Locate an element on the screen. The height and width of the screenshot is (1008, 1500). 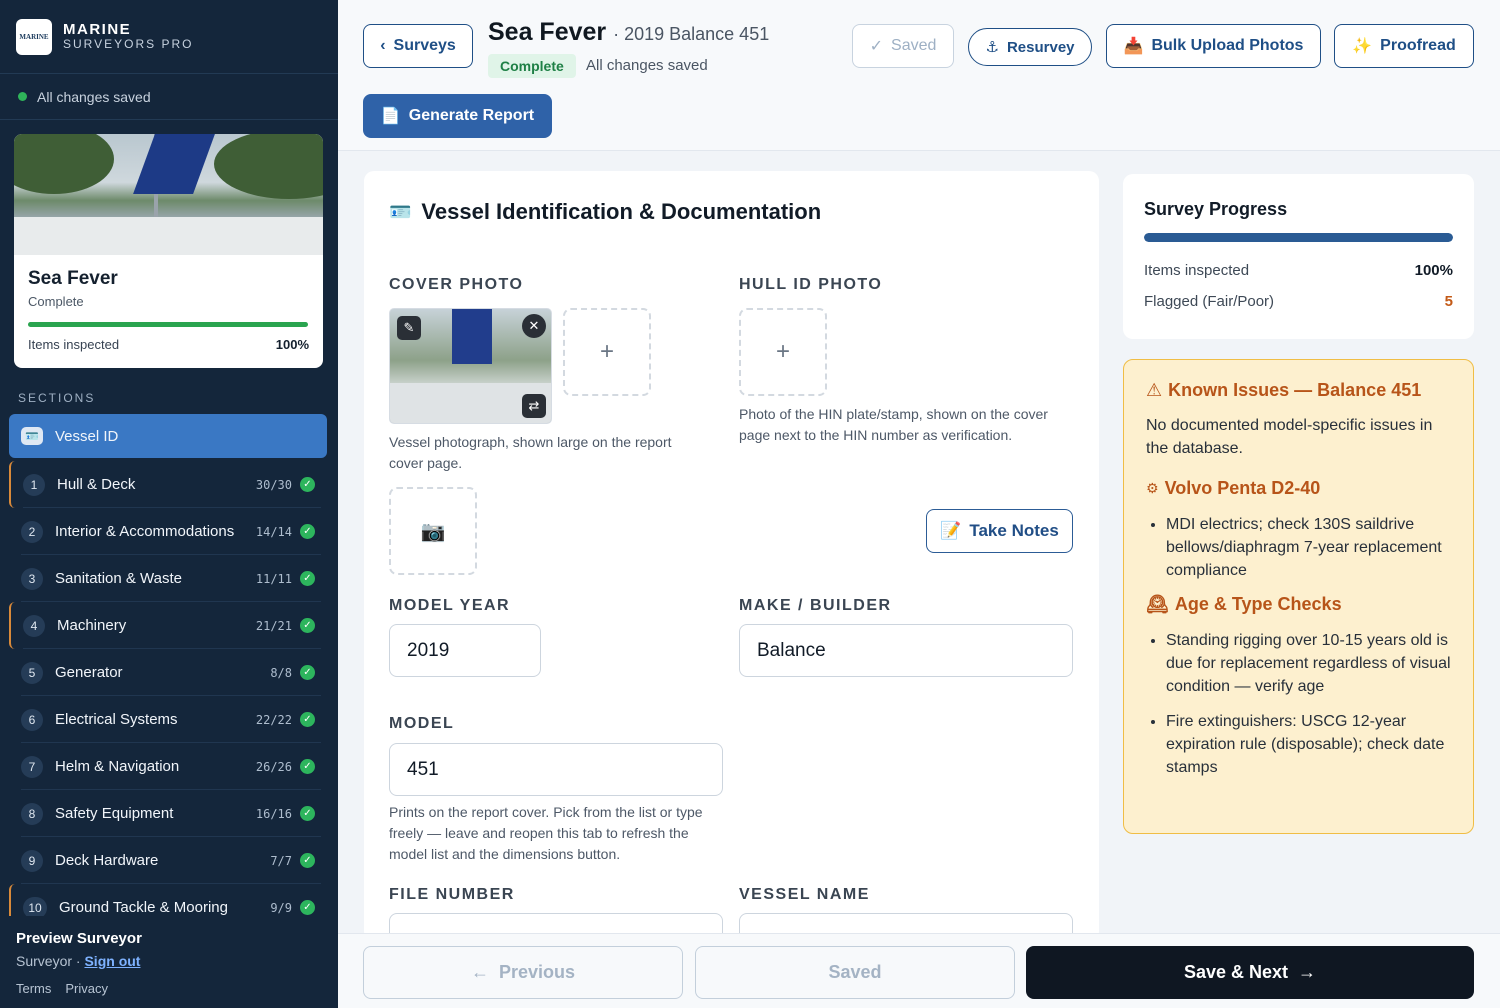
upload-tray-icon: 📥 is located at coordinates (1133, 46).